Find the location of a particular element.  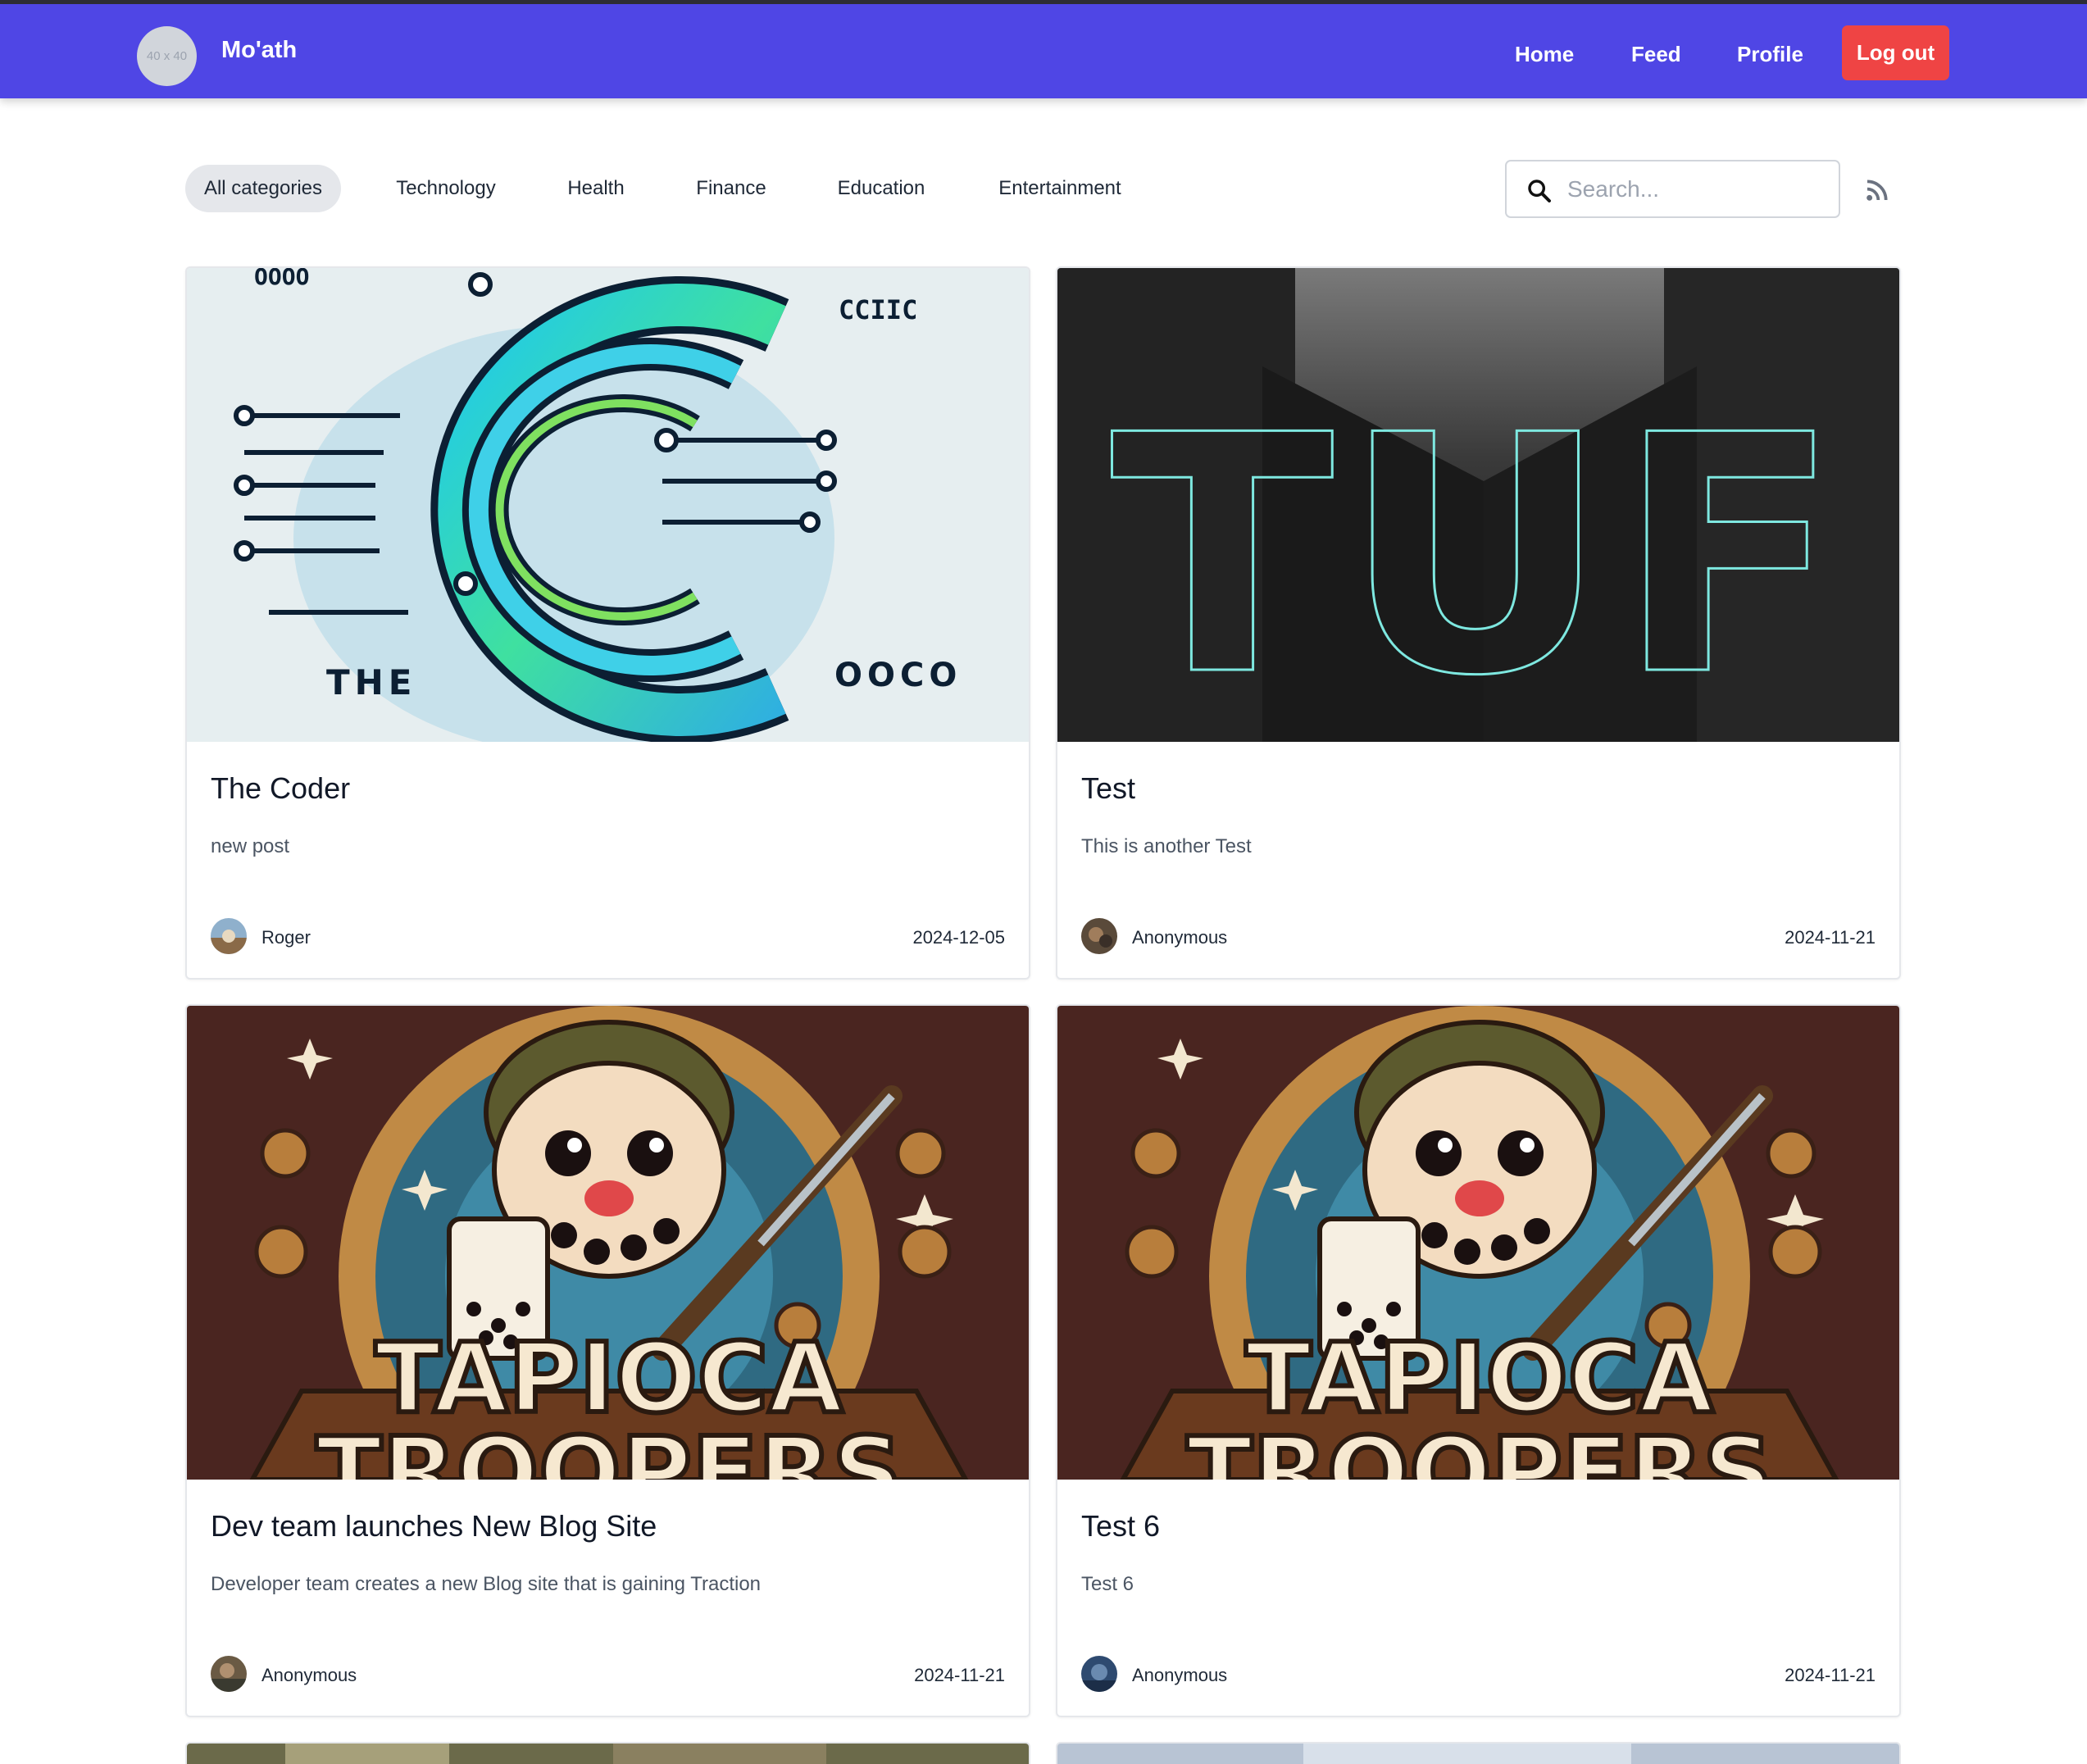

navbar: 40 x 40 Mo'ath Home Feed Profile Log out is located at coordinates (1043, 49).